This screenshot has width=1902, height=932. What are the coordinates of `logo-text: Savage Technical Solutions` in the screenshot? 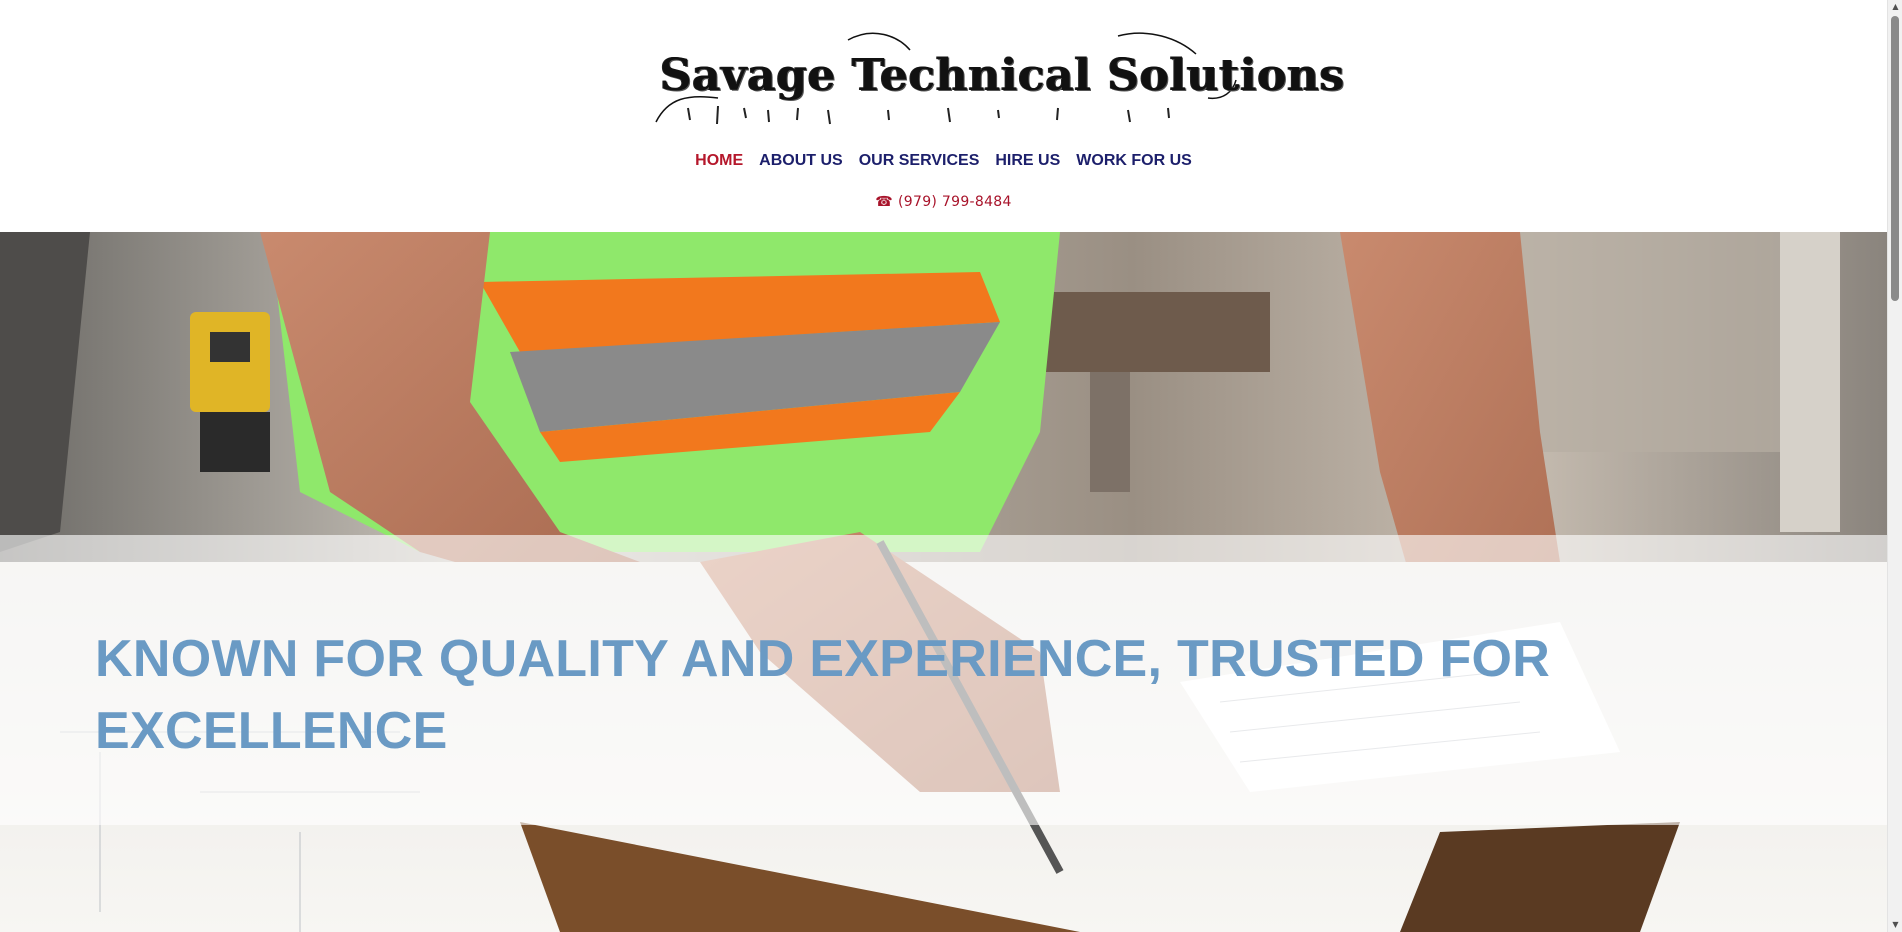 It's located at (1002, 75).